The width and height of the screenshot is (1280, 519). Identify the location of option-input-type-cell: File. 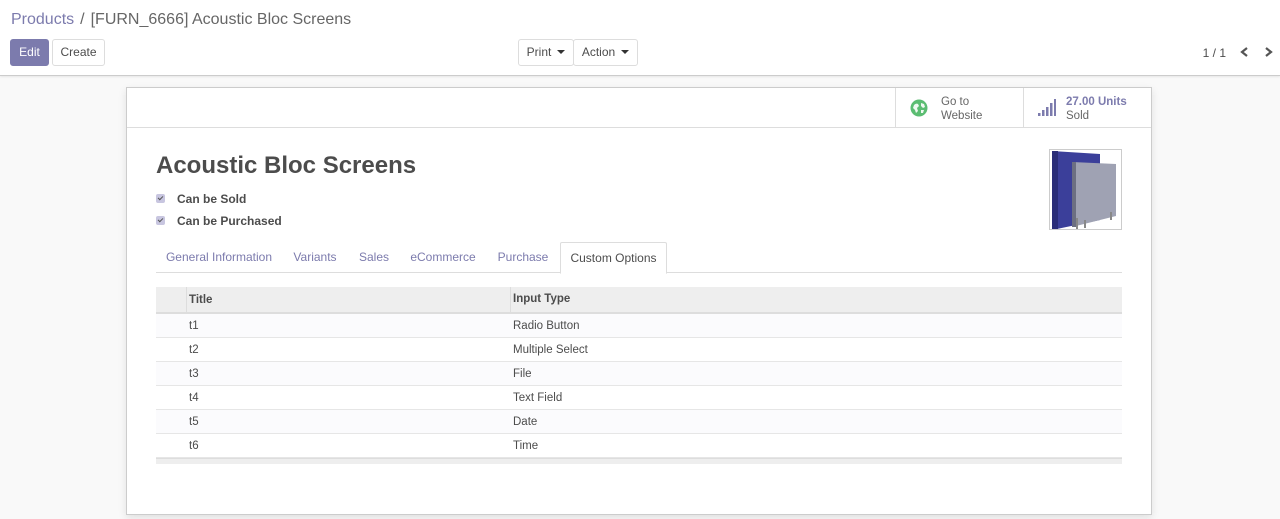
(522, 374).